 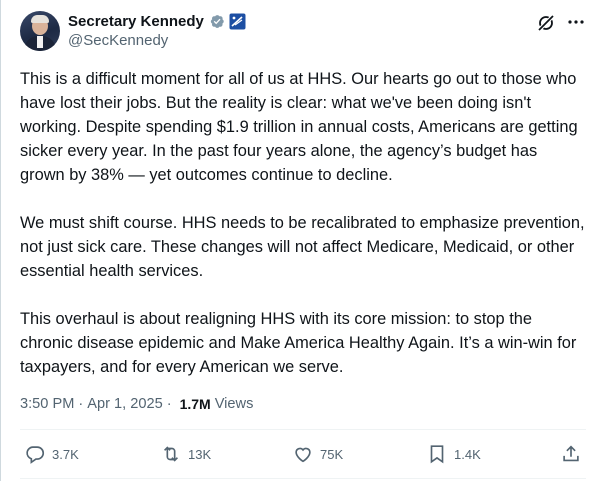 I want to click on action-bar: 3.7K 13K 75K 1.4K, so click(x=303, y=454).